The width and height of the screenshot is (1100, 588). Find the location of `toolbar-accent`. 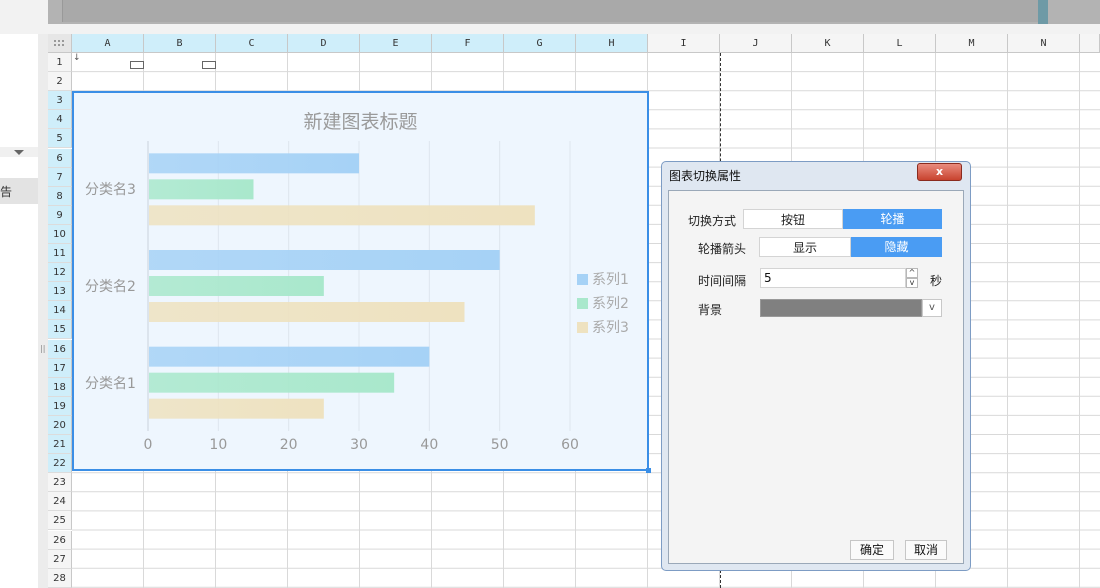

toolbar-accent is located at coordinates (1043, 12).